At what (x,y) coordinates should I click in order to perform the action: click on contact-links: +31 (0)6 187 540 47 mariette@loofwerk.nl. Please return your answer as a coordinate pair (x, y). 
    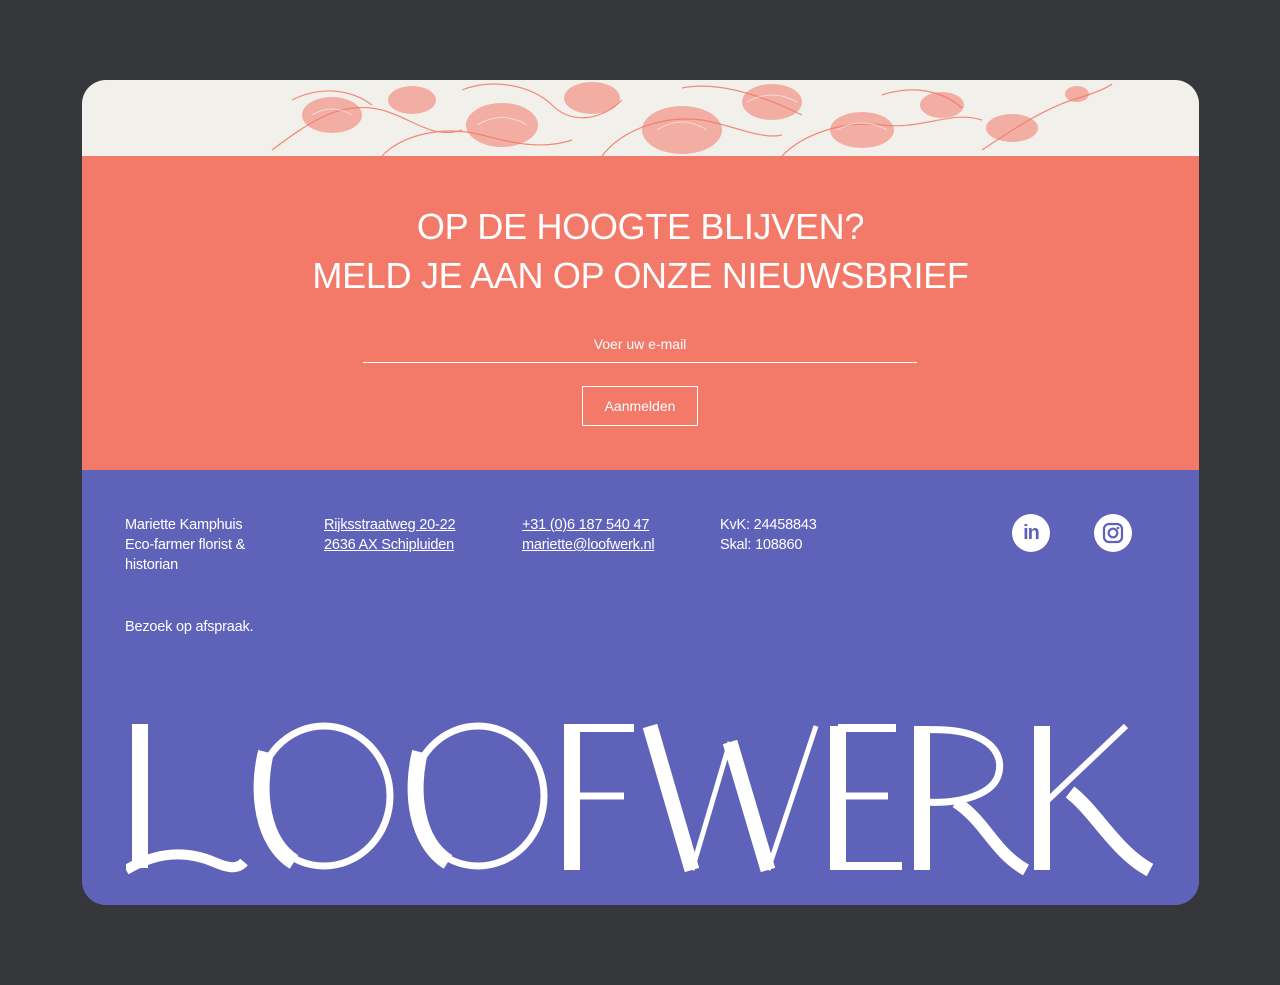
    Looking at the image, I should click on (588, 535).